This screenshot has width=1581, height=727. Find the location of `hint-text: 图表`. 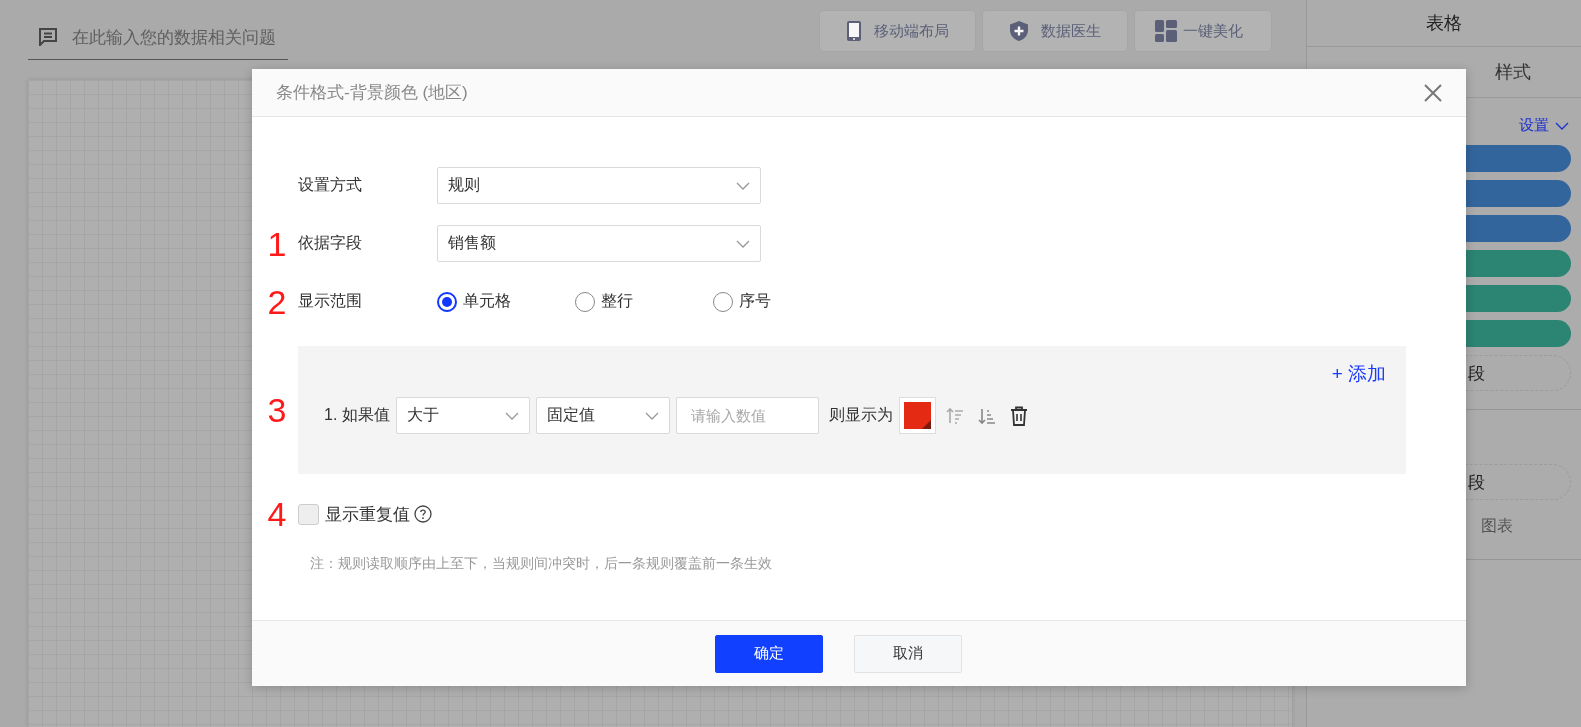

hint-text: 图表 is located at coordinates (1497, 526).